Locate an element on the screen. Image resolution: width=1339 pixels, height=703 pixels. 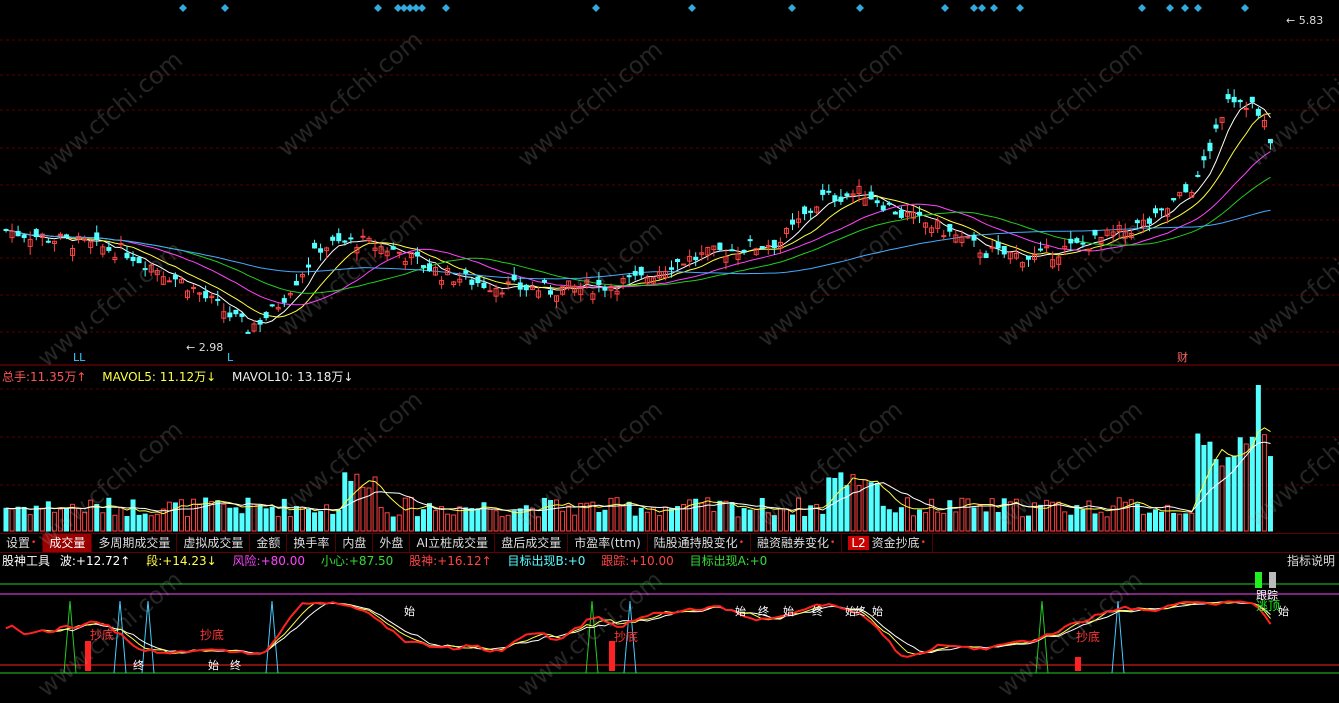
tab-0: 设置• is located at coordinates (22, 543).